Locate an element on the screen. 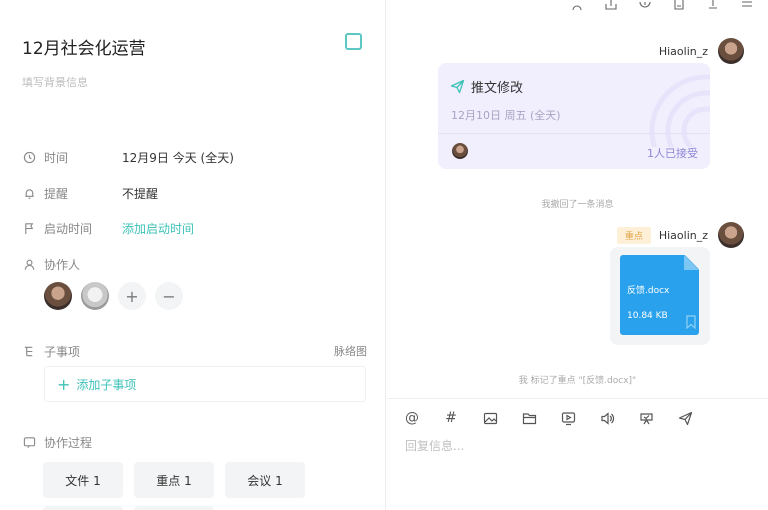 The image size is (768, 510). time-row: 时间 12月9日 今天 (全天) is located at coordinates (128, 157).